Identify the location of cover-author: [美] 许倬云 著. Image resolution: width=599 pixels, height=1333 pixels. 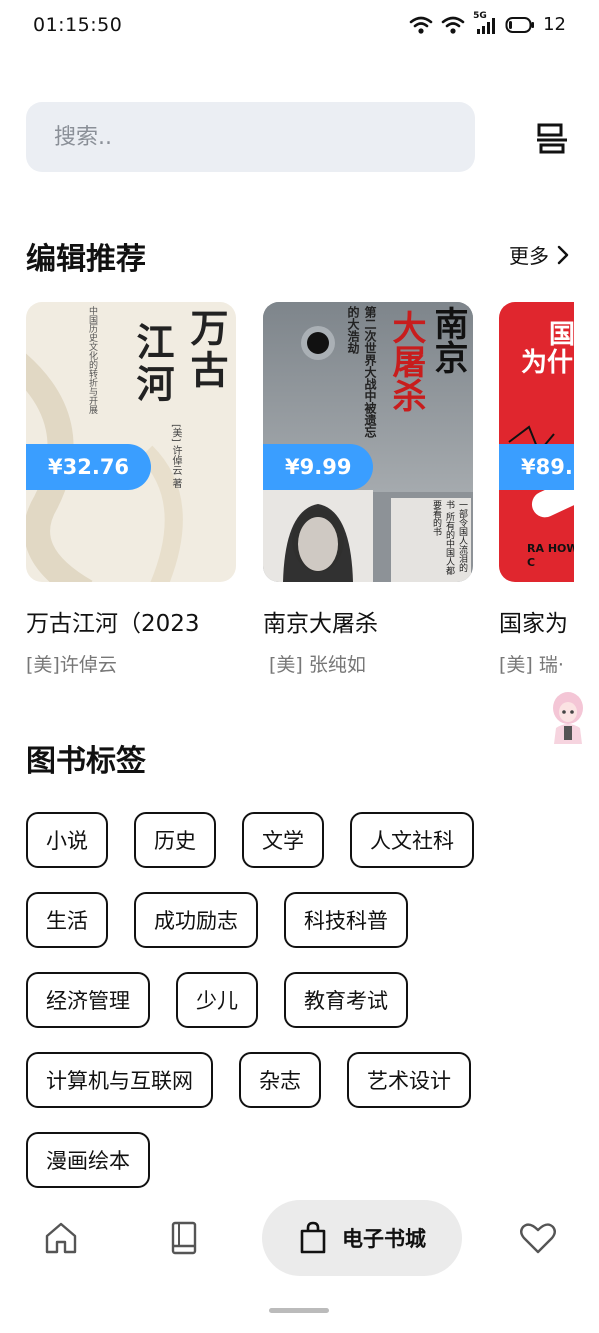
(175, 456).